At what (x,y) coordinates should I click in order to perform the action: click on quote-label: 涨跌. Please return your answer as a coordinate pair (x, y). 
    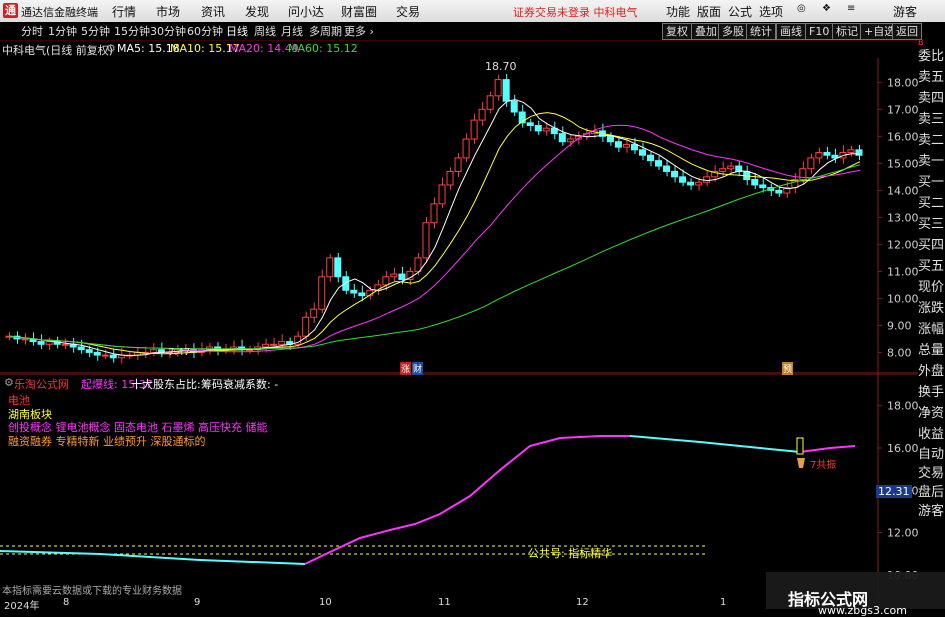
    Looking at the image, I should click on (931, 308).